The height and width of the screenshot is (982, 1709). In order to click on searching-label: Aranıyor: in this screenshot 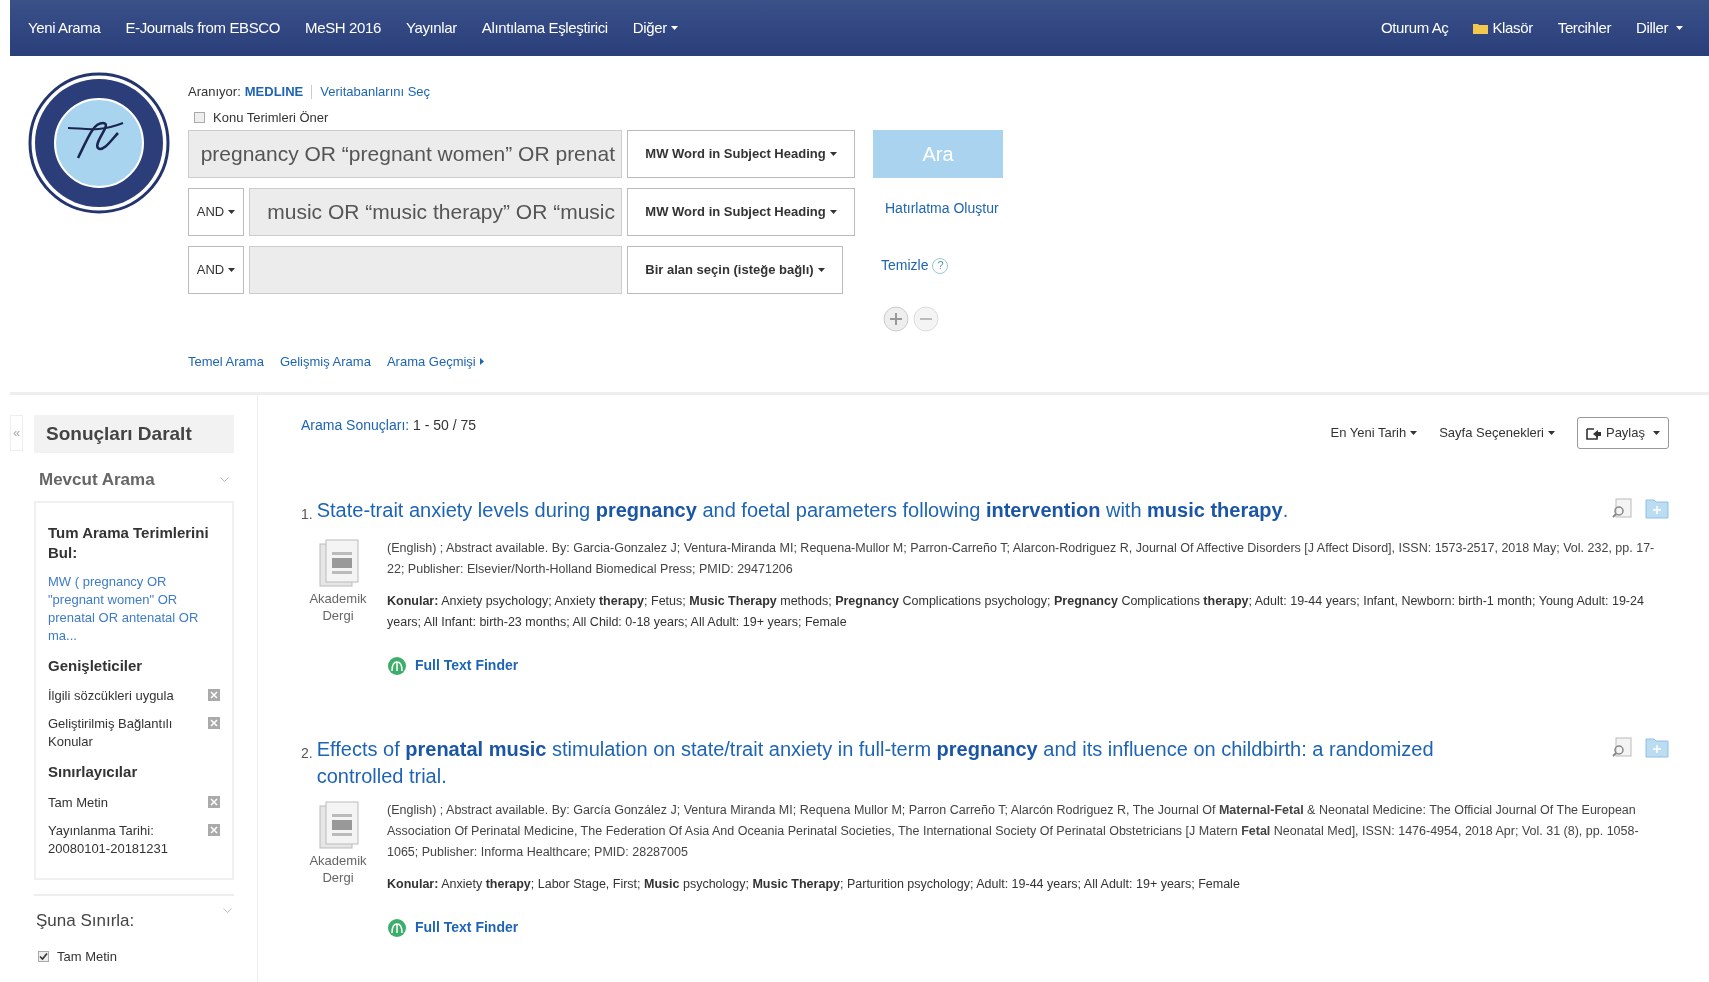, I will do `click(214, 92)`.